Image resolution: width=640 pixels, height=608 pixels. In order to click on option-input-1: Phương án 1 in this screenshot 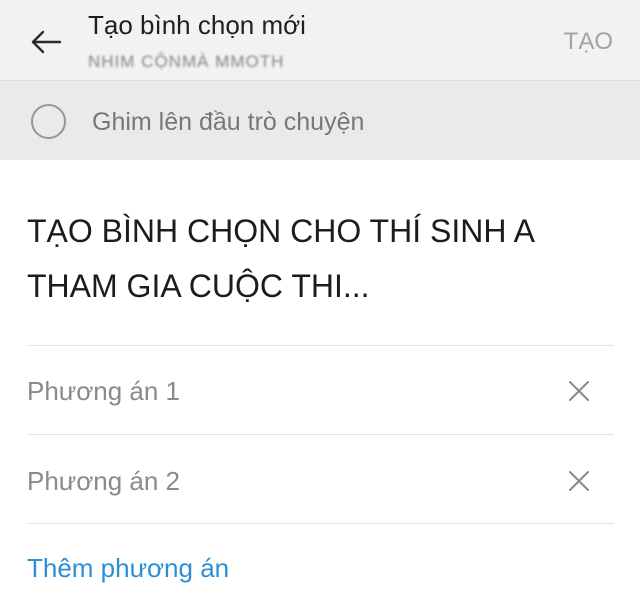, I will do `click(103, 391)`.